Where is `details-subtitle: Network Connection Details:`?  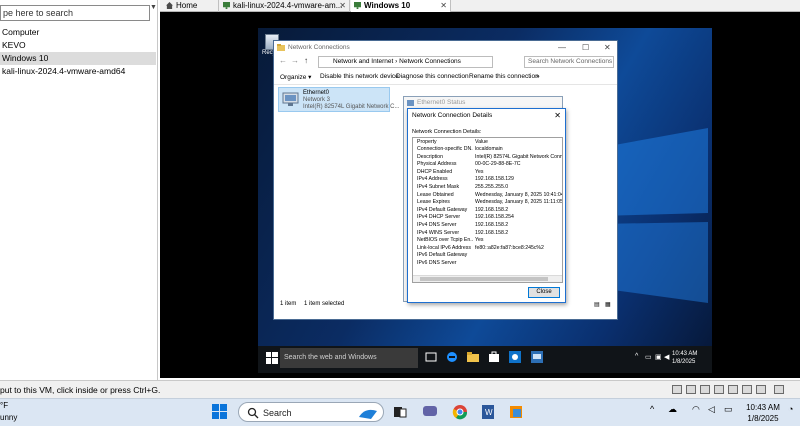
details-subtitle: Network Connection Details: is located at coordinates (447, 132).